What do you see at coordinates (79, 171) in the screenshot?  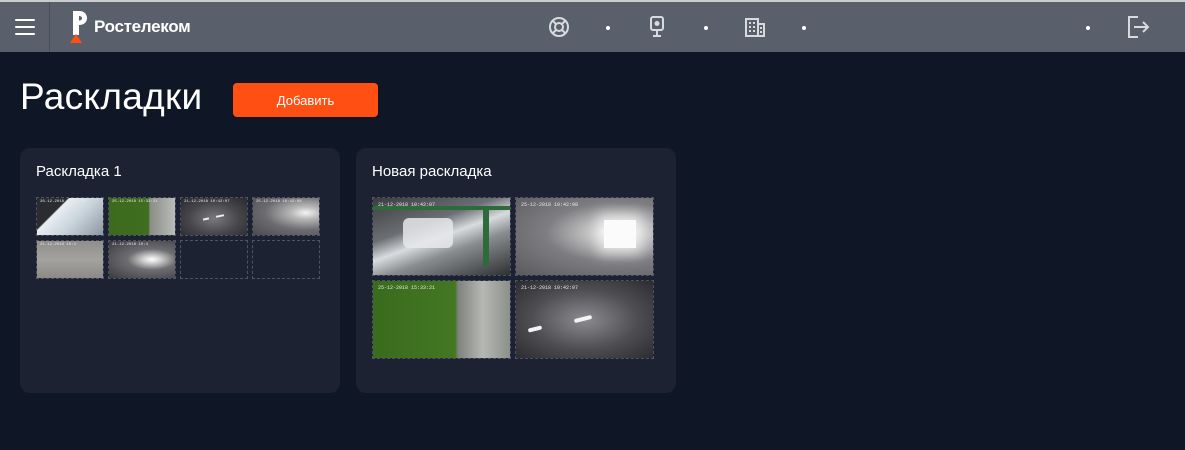 I see `layout-card-title: Раскладка 1` at bounding box center [79, 171].